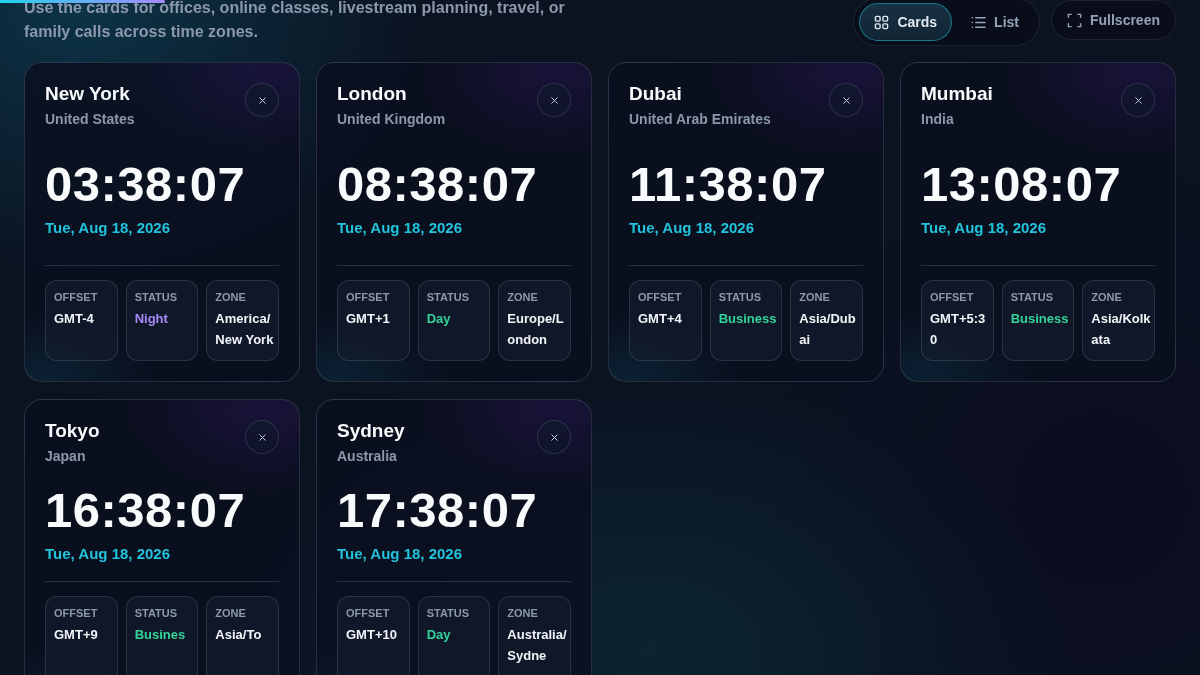  Describe the element at coordinates (76, 635) in the screenshot. I see `detail-value: GMT+9` at that location.